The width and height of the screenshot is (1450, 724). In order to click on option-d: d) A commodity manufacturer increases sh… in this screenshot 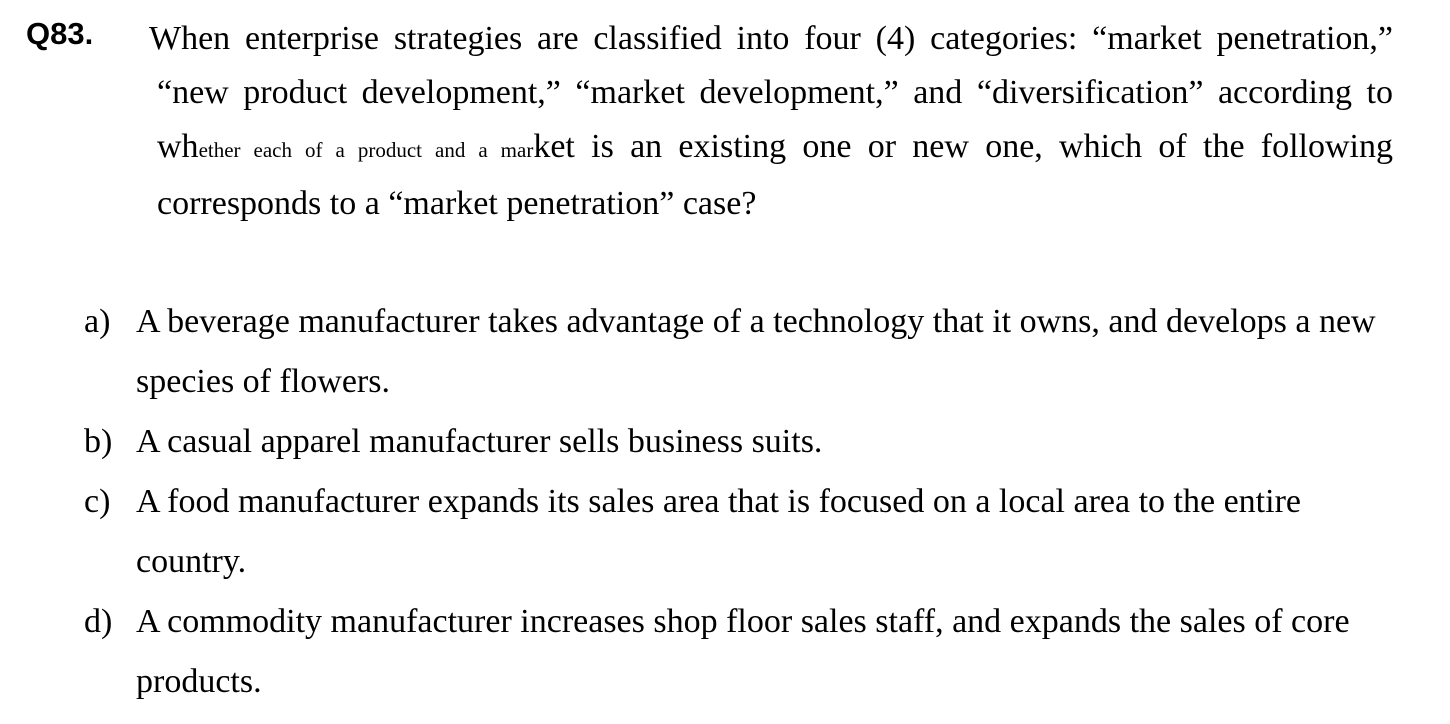, I will do `click(734, 652)`.